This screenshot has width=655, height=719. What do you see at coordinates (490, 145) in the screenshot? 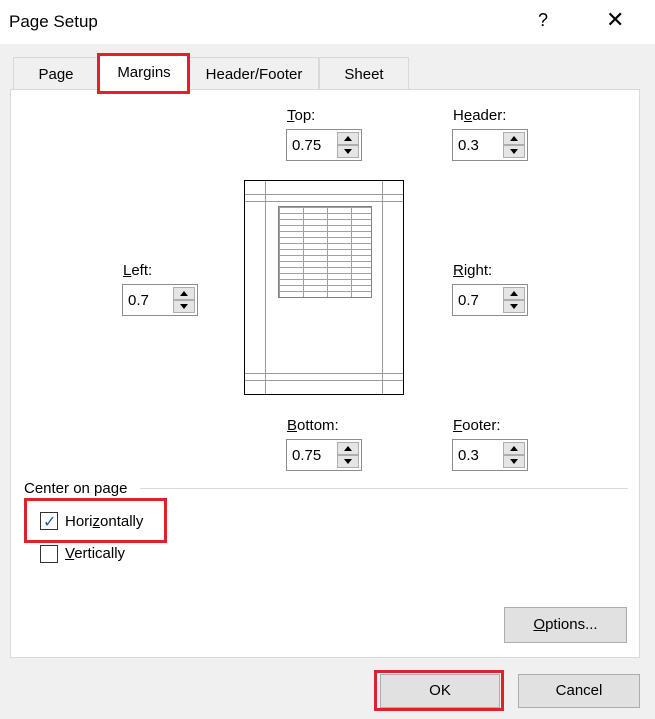
I see `header-margin-spinner: 0.3` at bounding box center [490, 145].